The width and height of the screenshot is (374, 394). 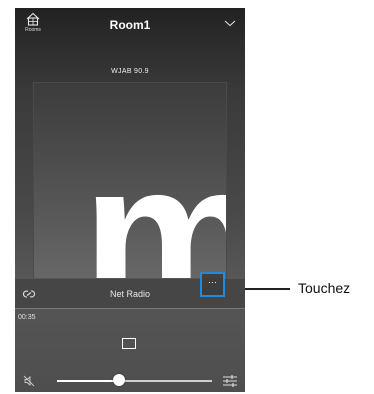 I want to click on station-name: WJAB 90.9, so click(x=130, y=71).